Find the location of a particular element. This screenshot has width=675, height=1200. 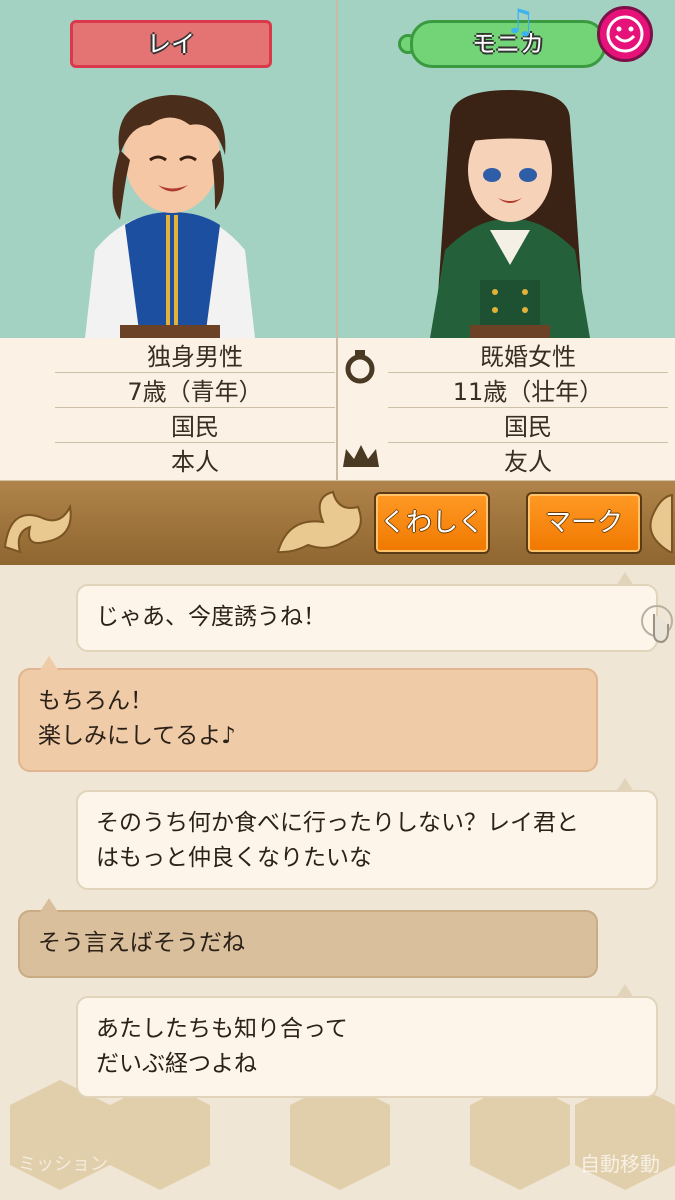

chat-bubble-right: そのうち何か食べに行ったりしない？レイ君と はもっと仲良くなりたいな is located at coordinates (367, 840).